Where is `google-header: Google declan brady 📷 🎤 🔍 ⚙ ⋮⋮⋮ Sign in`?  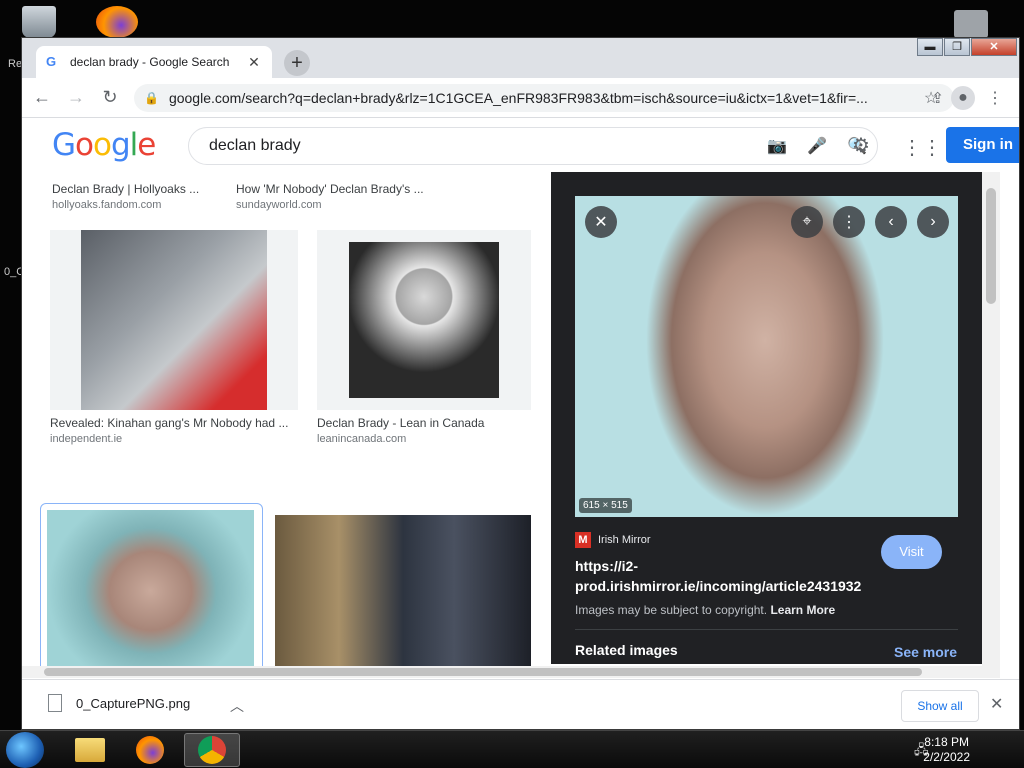 google-header: Google declan brady 📷 🎤 🔍 ⚙ ⋮⋮⋮ Sign in is located at coordinates (520, 145).